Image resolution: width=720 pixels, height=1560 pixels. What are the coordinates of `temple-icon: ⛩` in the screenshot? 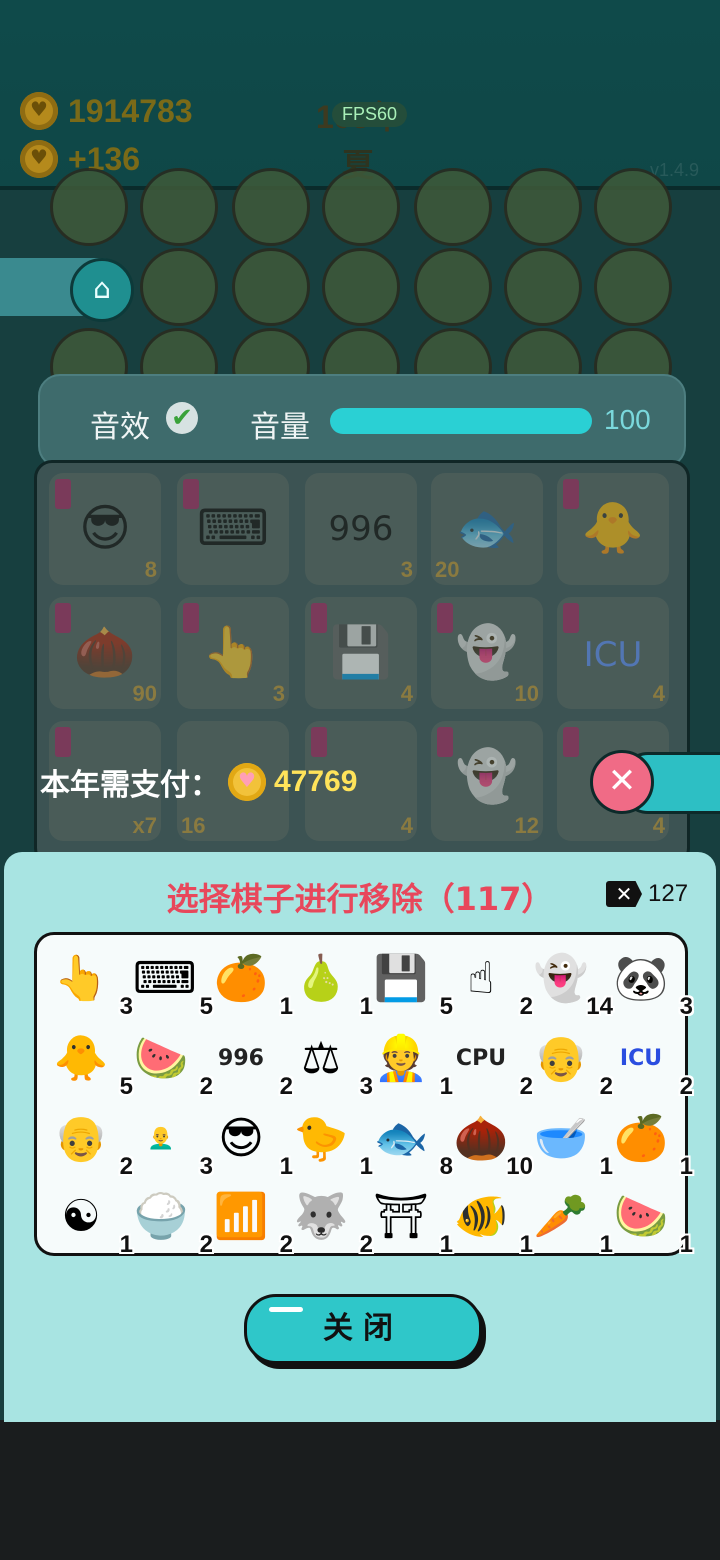 It's located at (401, 1216).